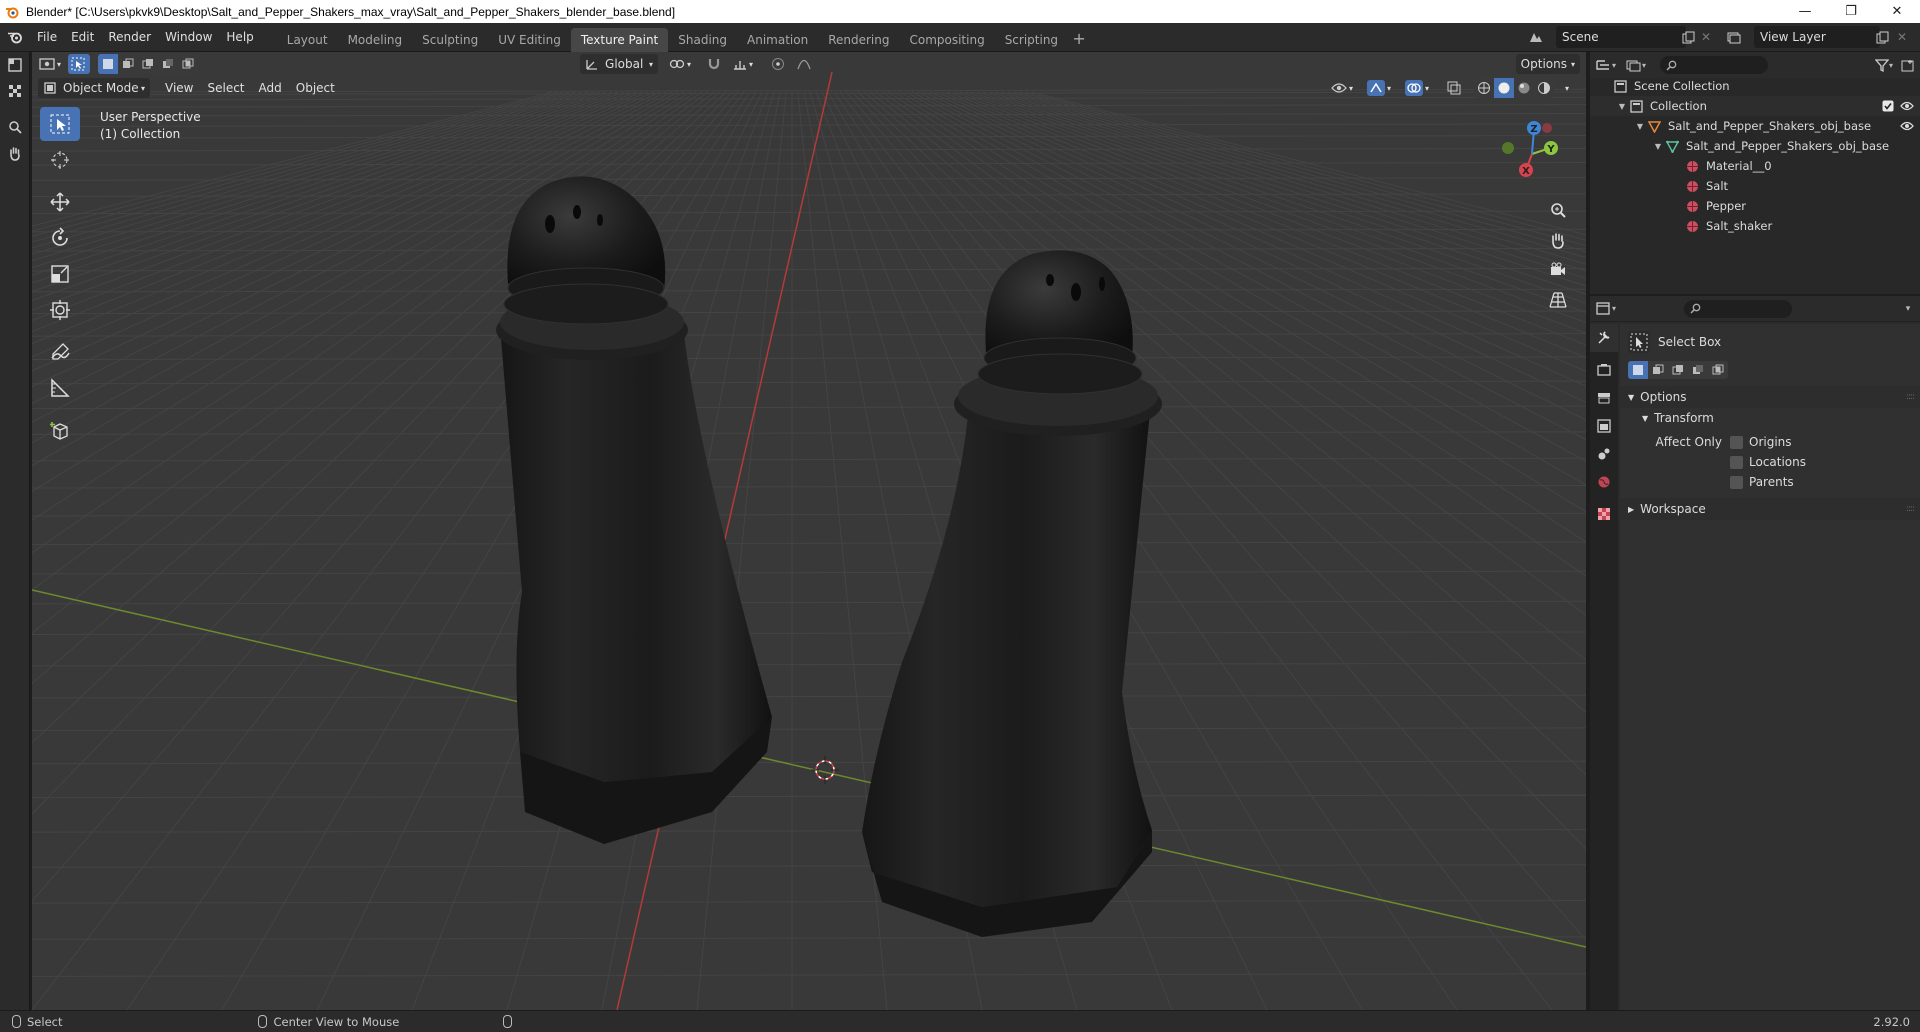 This screenshot has width=1920, height=1032. I want to click on visibility-dropdown: ▾, so click(1342, 88).